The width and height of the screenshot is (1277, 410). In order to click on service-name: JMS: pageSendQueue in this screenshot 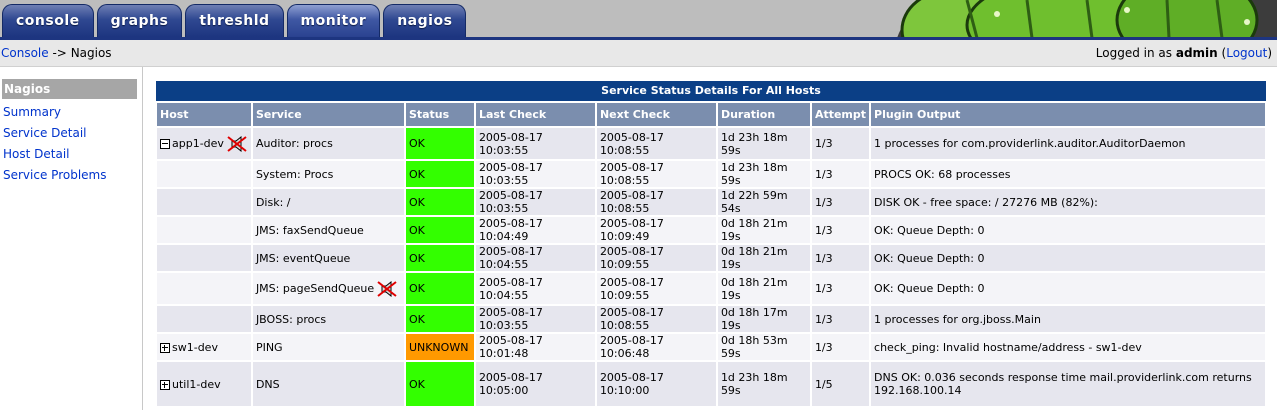, I will do `click(315, 288)`.